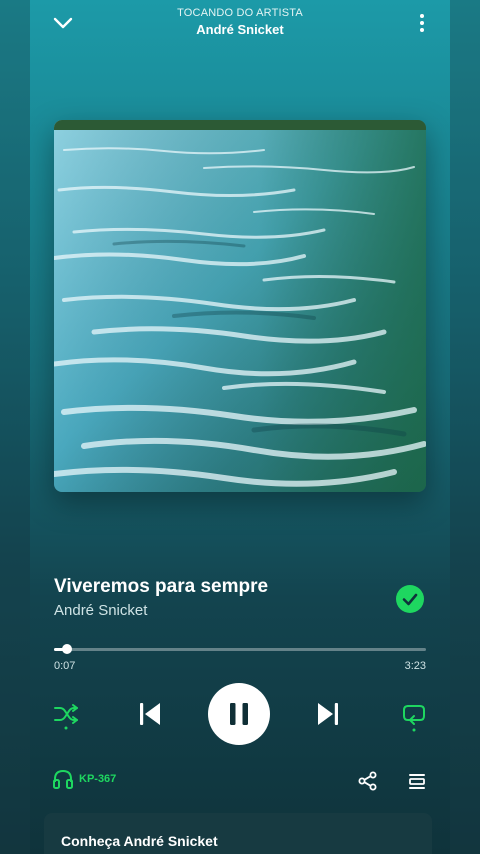 Image resolution: width=480 pixels, height=854 pixels. Describe the element at coordinates (139, 841) in the screenshot. I see `about-artist-title: Conheça André Snicket` at that location.